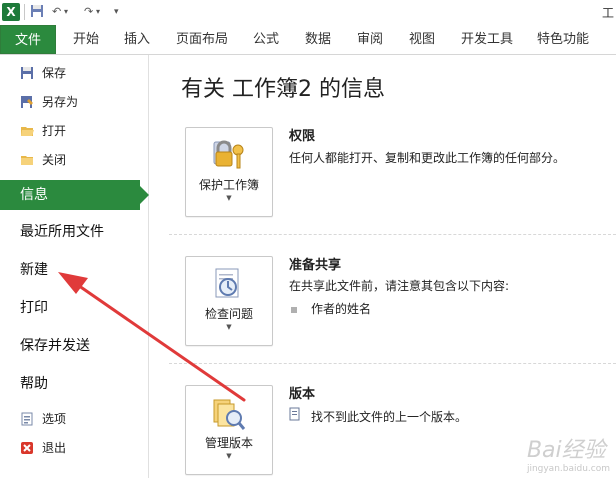 The width and height of the screenshot is (616, 478). What do you see at coordinates (399, 286) in the screenshot?
I see `prepare-desc: 在共享此文件前，请注意其包含以下内容:` at bounding box center [399, 286].